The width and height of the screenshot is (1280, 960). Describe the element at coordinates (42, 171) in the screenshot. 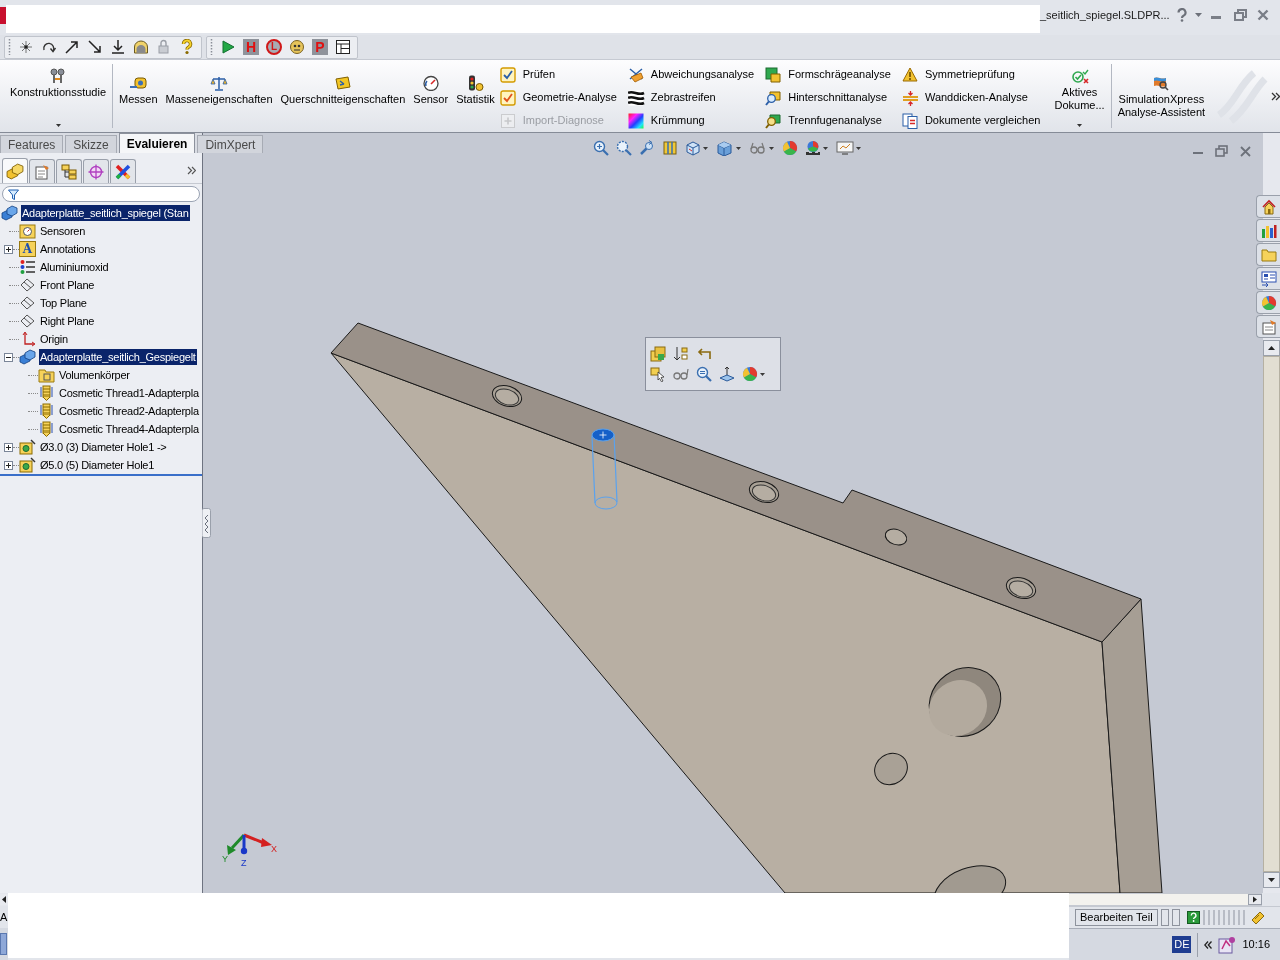

I see `property-manager-tab` at that location.